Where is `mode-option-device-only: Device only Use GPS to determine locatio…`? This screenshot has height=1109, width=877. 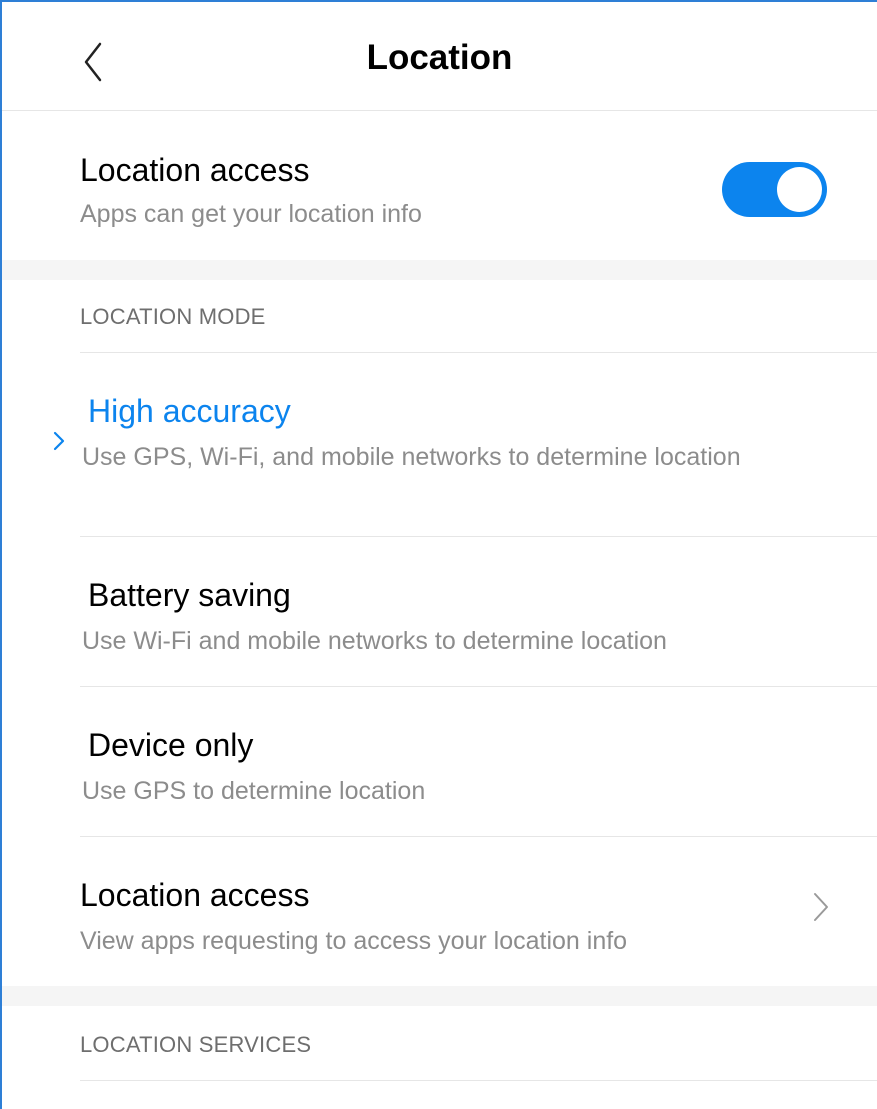 mode-option-device-only: Device only Use GPS to determine locatio… is located at coordinates (439, 761).